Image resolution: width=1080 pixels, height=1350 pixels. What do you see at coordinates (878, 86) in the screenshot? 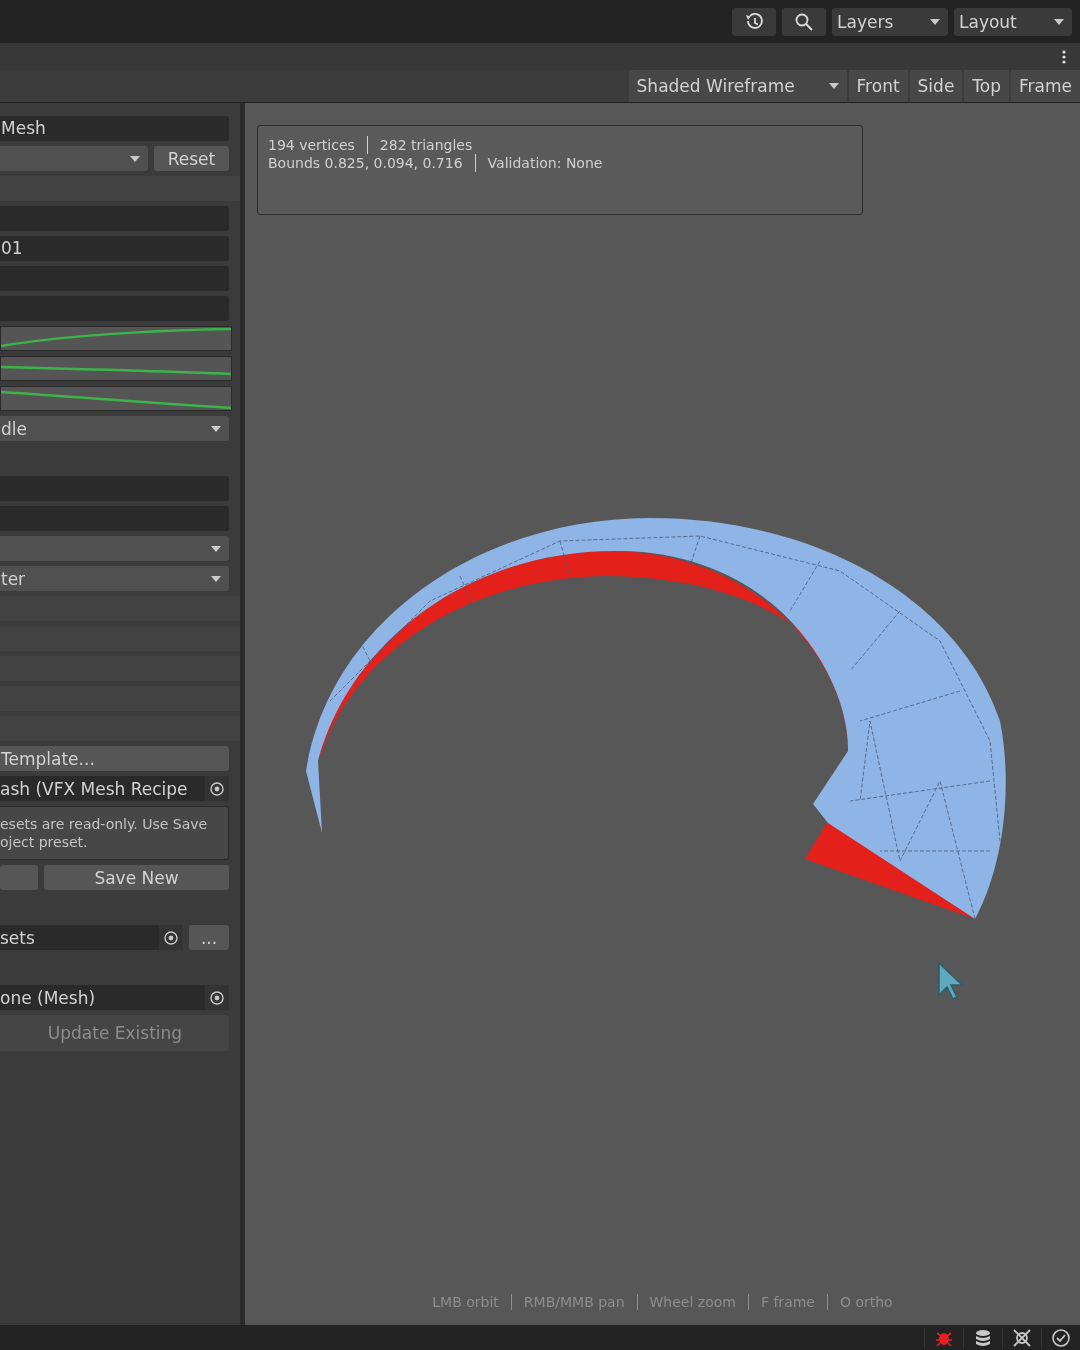
I see `view-button: Front` at bounding box center [878, 86].